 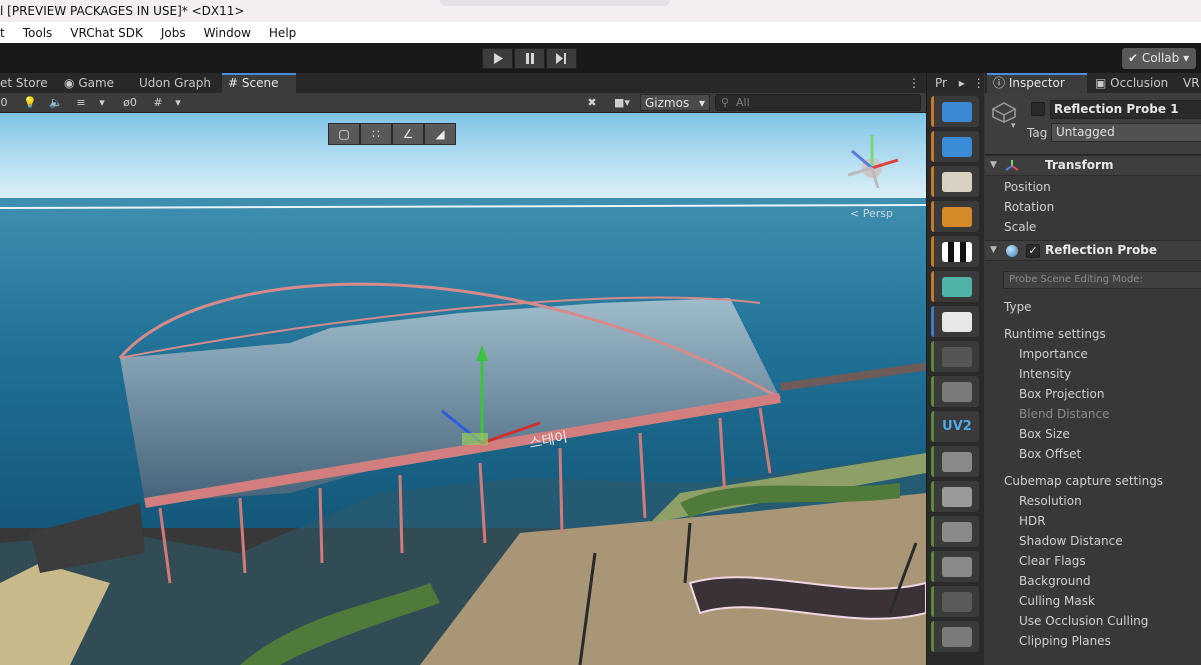 What do you see at coordinates (122, 11) in the screenshot?
I see `window-title: l [PREVIEW PACKAGES IN USE]* <DX11>` at bounding box center [122, 11].